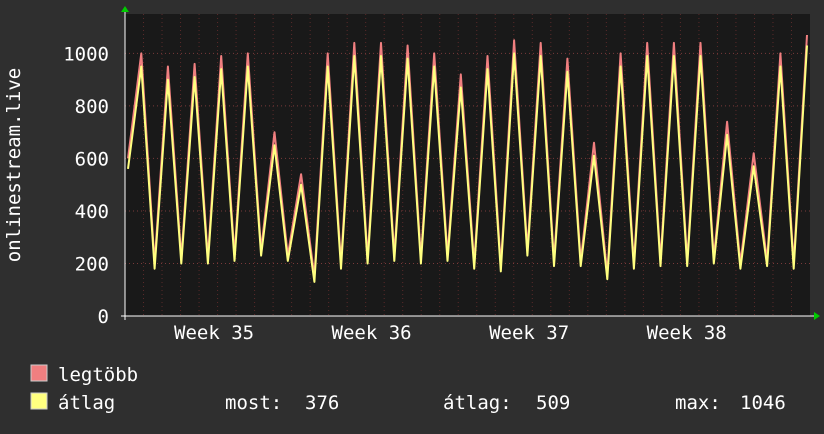  I want to click on x-tick-label: Week 36, so click(372, 333).